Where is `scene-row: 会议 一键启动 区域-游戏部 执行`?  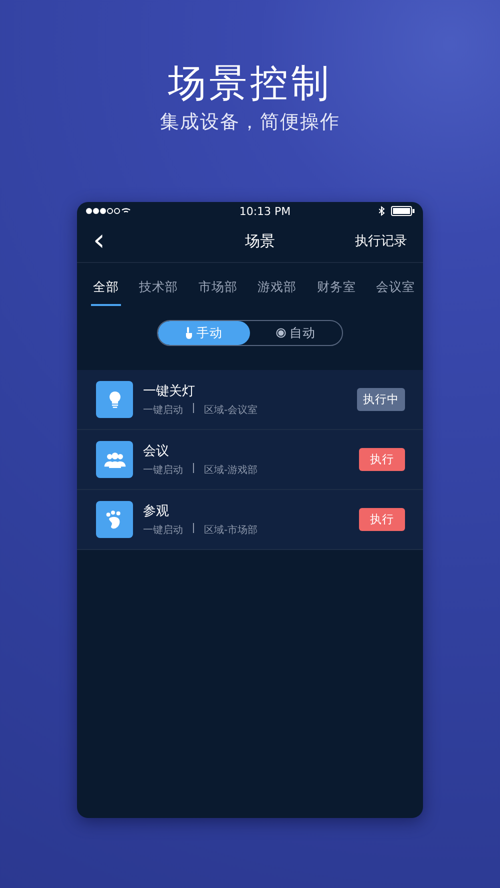 scene-row: 会议 一键启动 区域-游戏部 执行 is located at coordinates (250, 460).